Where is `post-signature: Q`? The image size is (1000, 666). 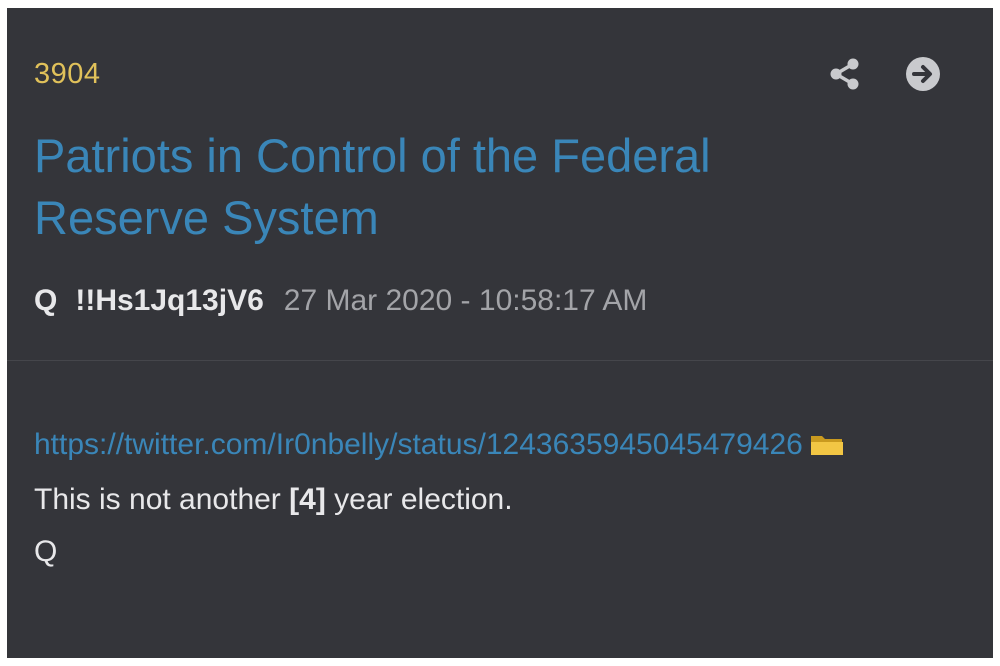
post-signature: Q is located at coordinates (46, 551).